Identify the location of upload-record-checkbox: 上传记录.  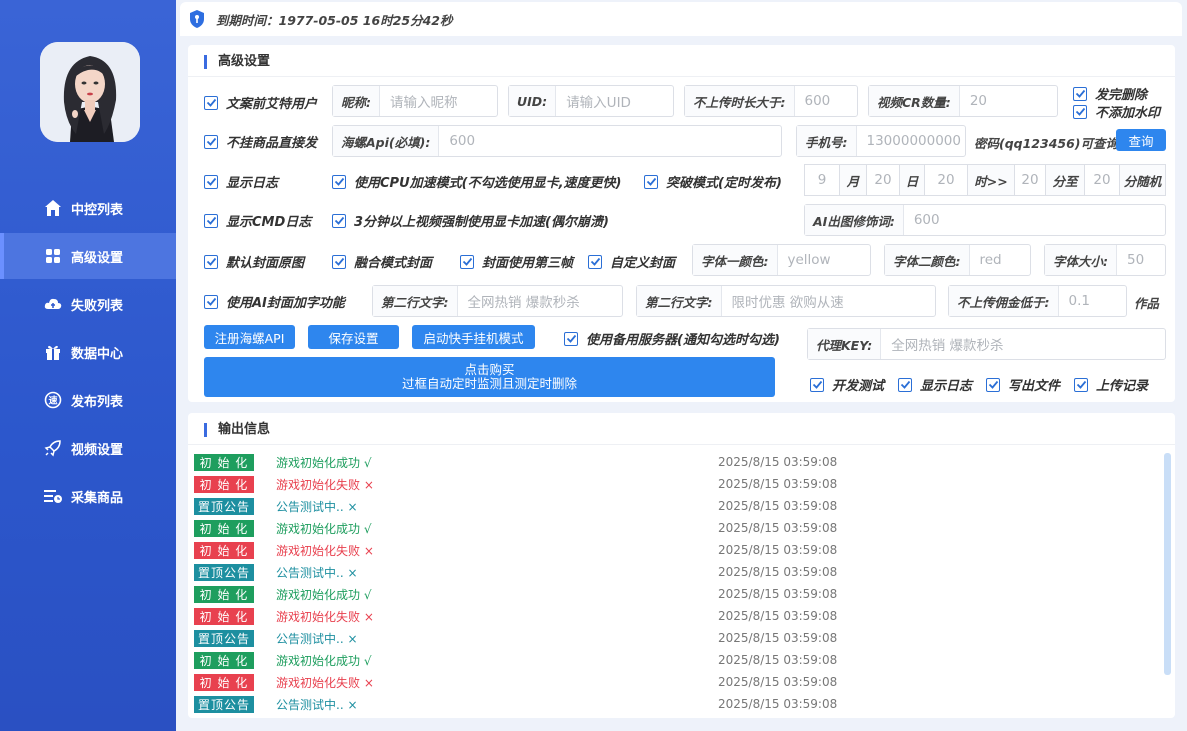
(1111, 384).